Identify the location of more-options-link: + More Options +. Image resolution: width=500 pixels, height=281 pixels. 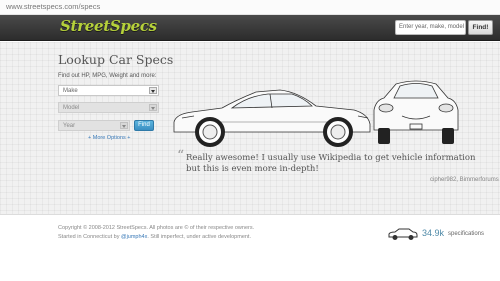
(109, 138).